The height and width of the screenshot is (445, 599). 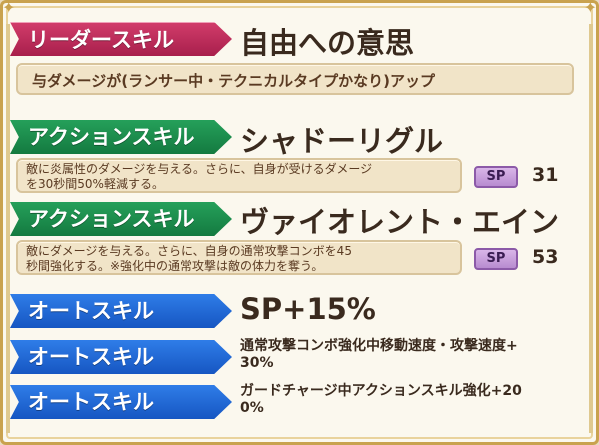 I want to click on sp-cost-value: 53, so click(x=545, y=257).